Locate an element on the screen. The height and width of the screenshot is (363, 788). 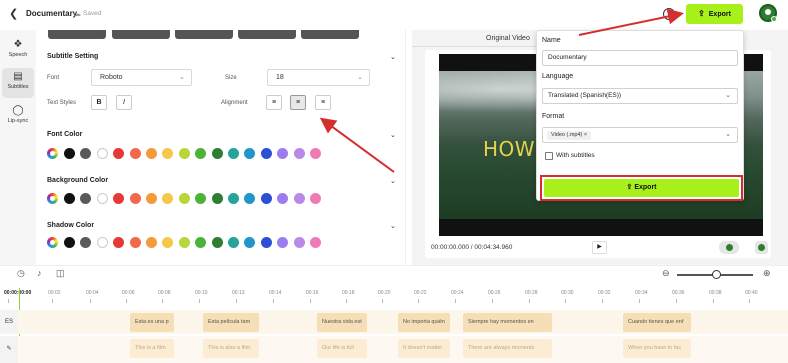
original-clip: Our life is full is located at coordinates (342, 348).